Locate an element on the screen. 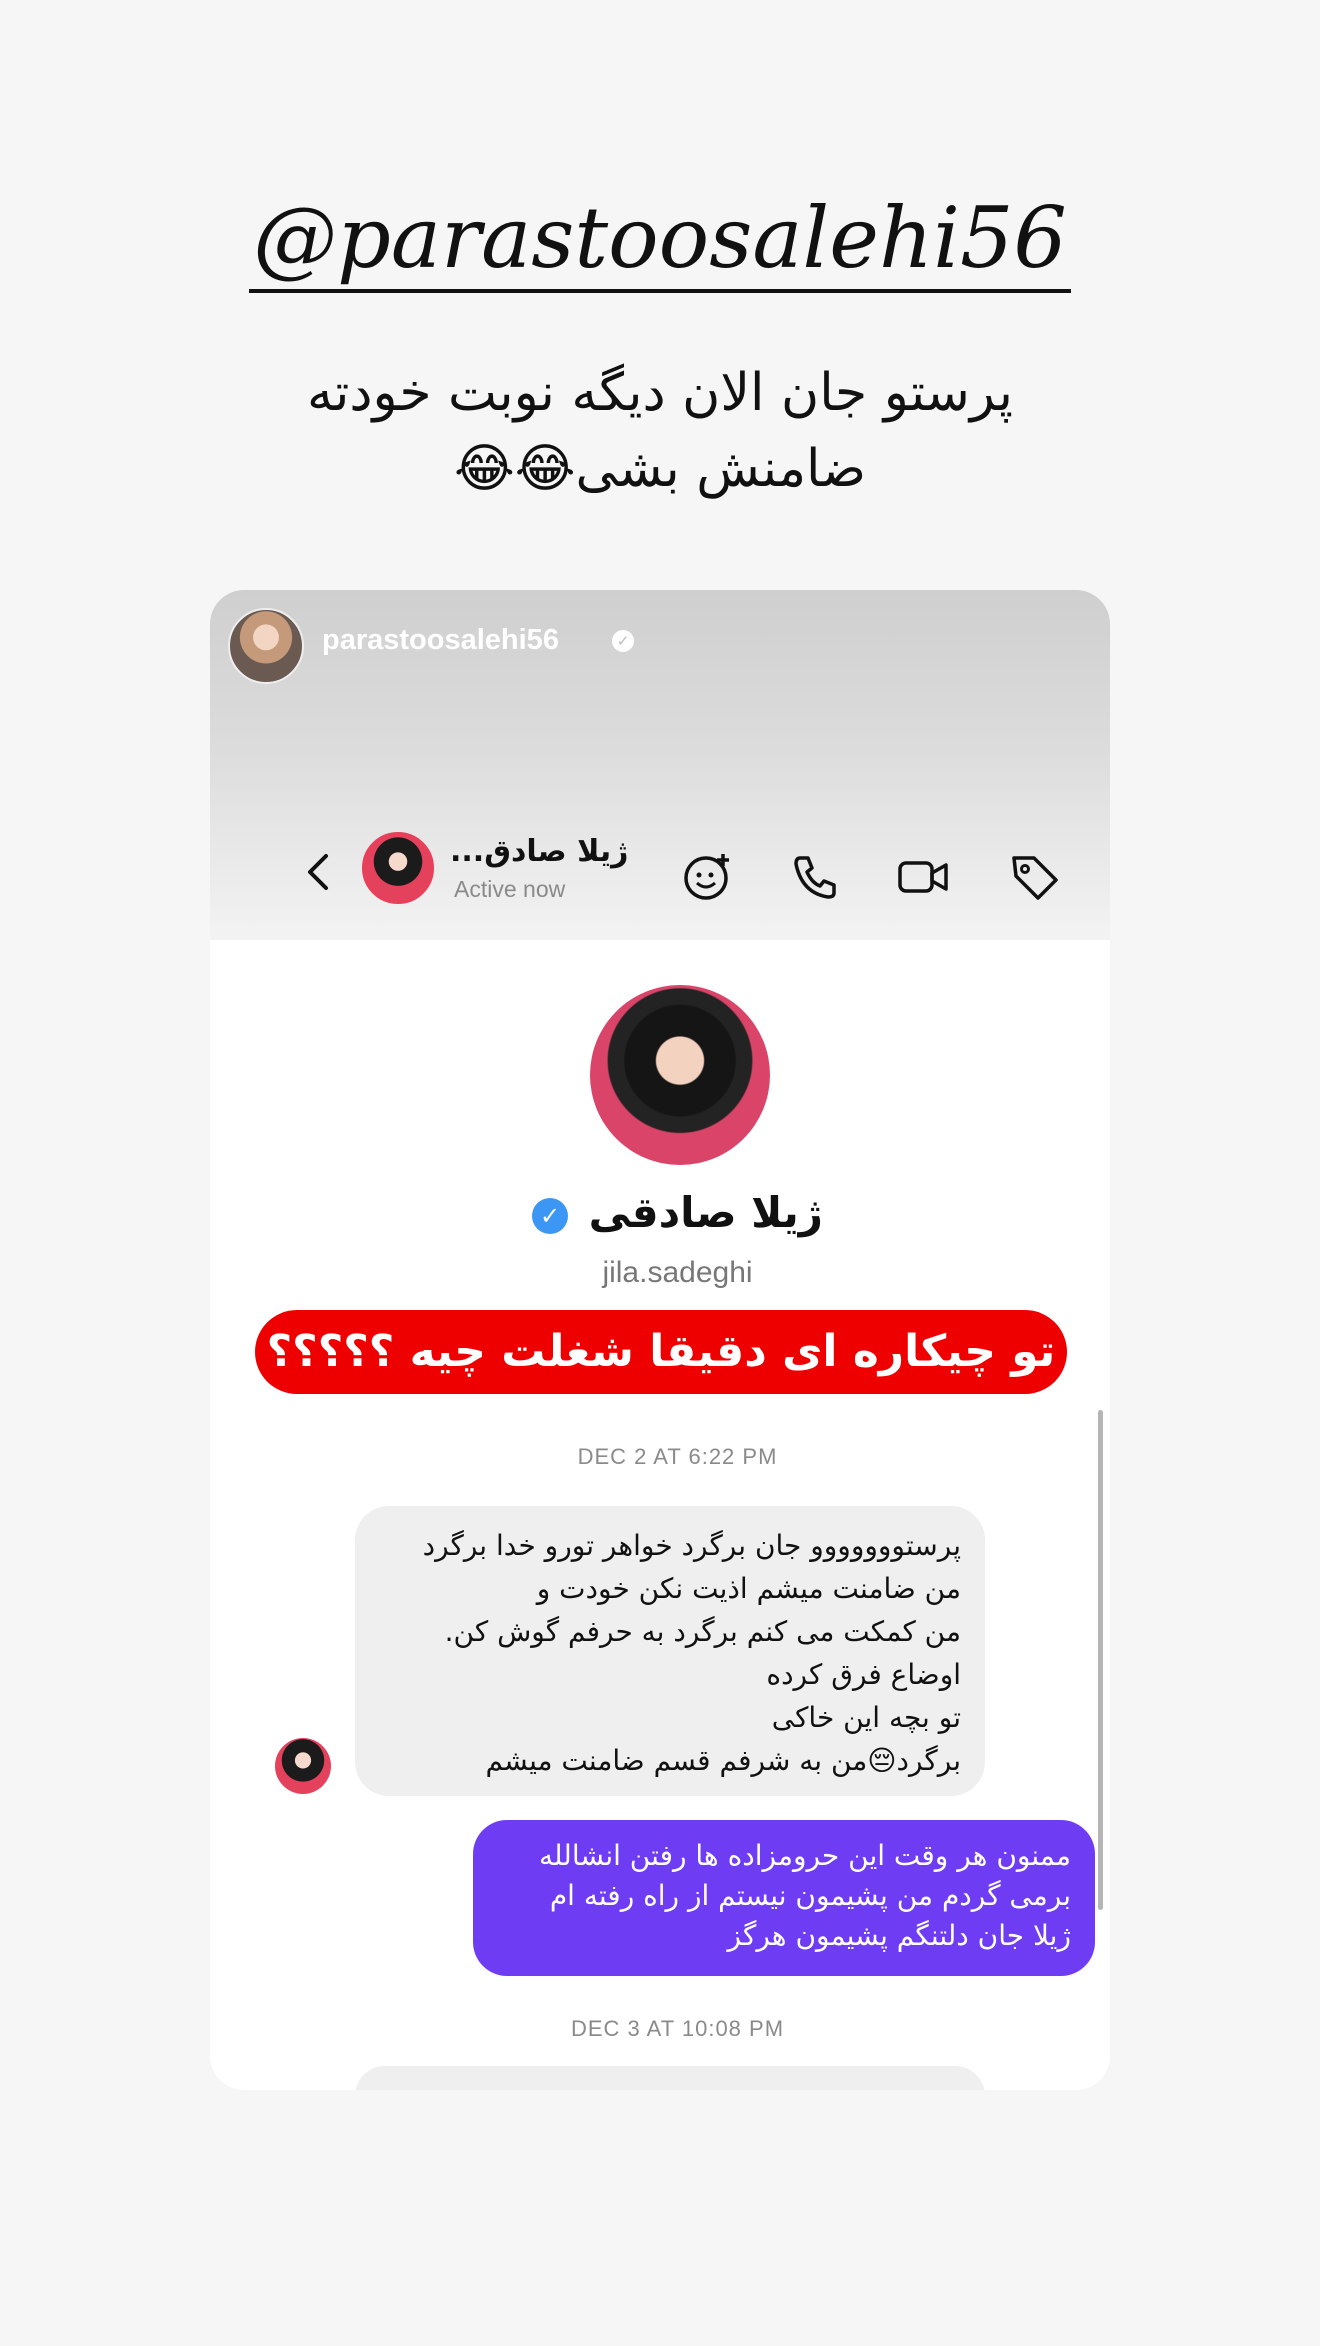 This screenshot has width=1320, height=2346. message-line: من ضامنت میشم اذیت نکن خودت و is located at coordinates (748, 1588).